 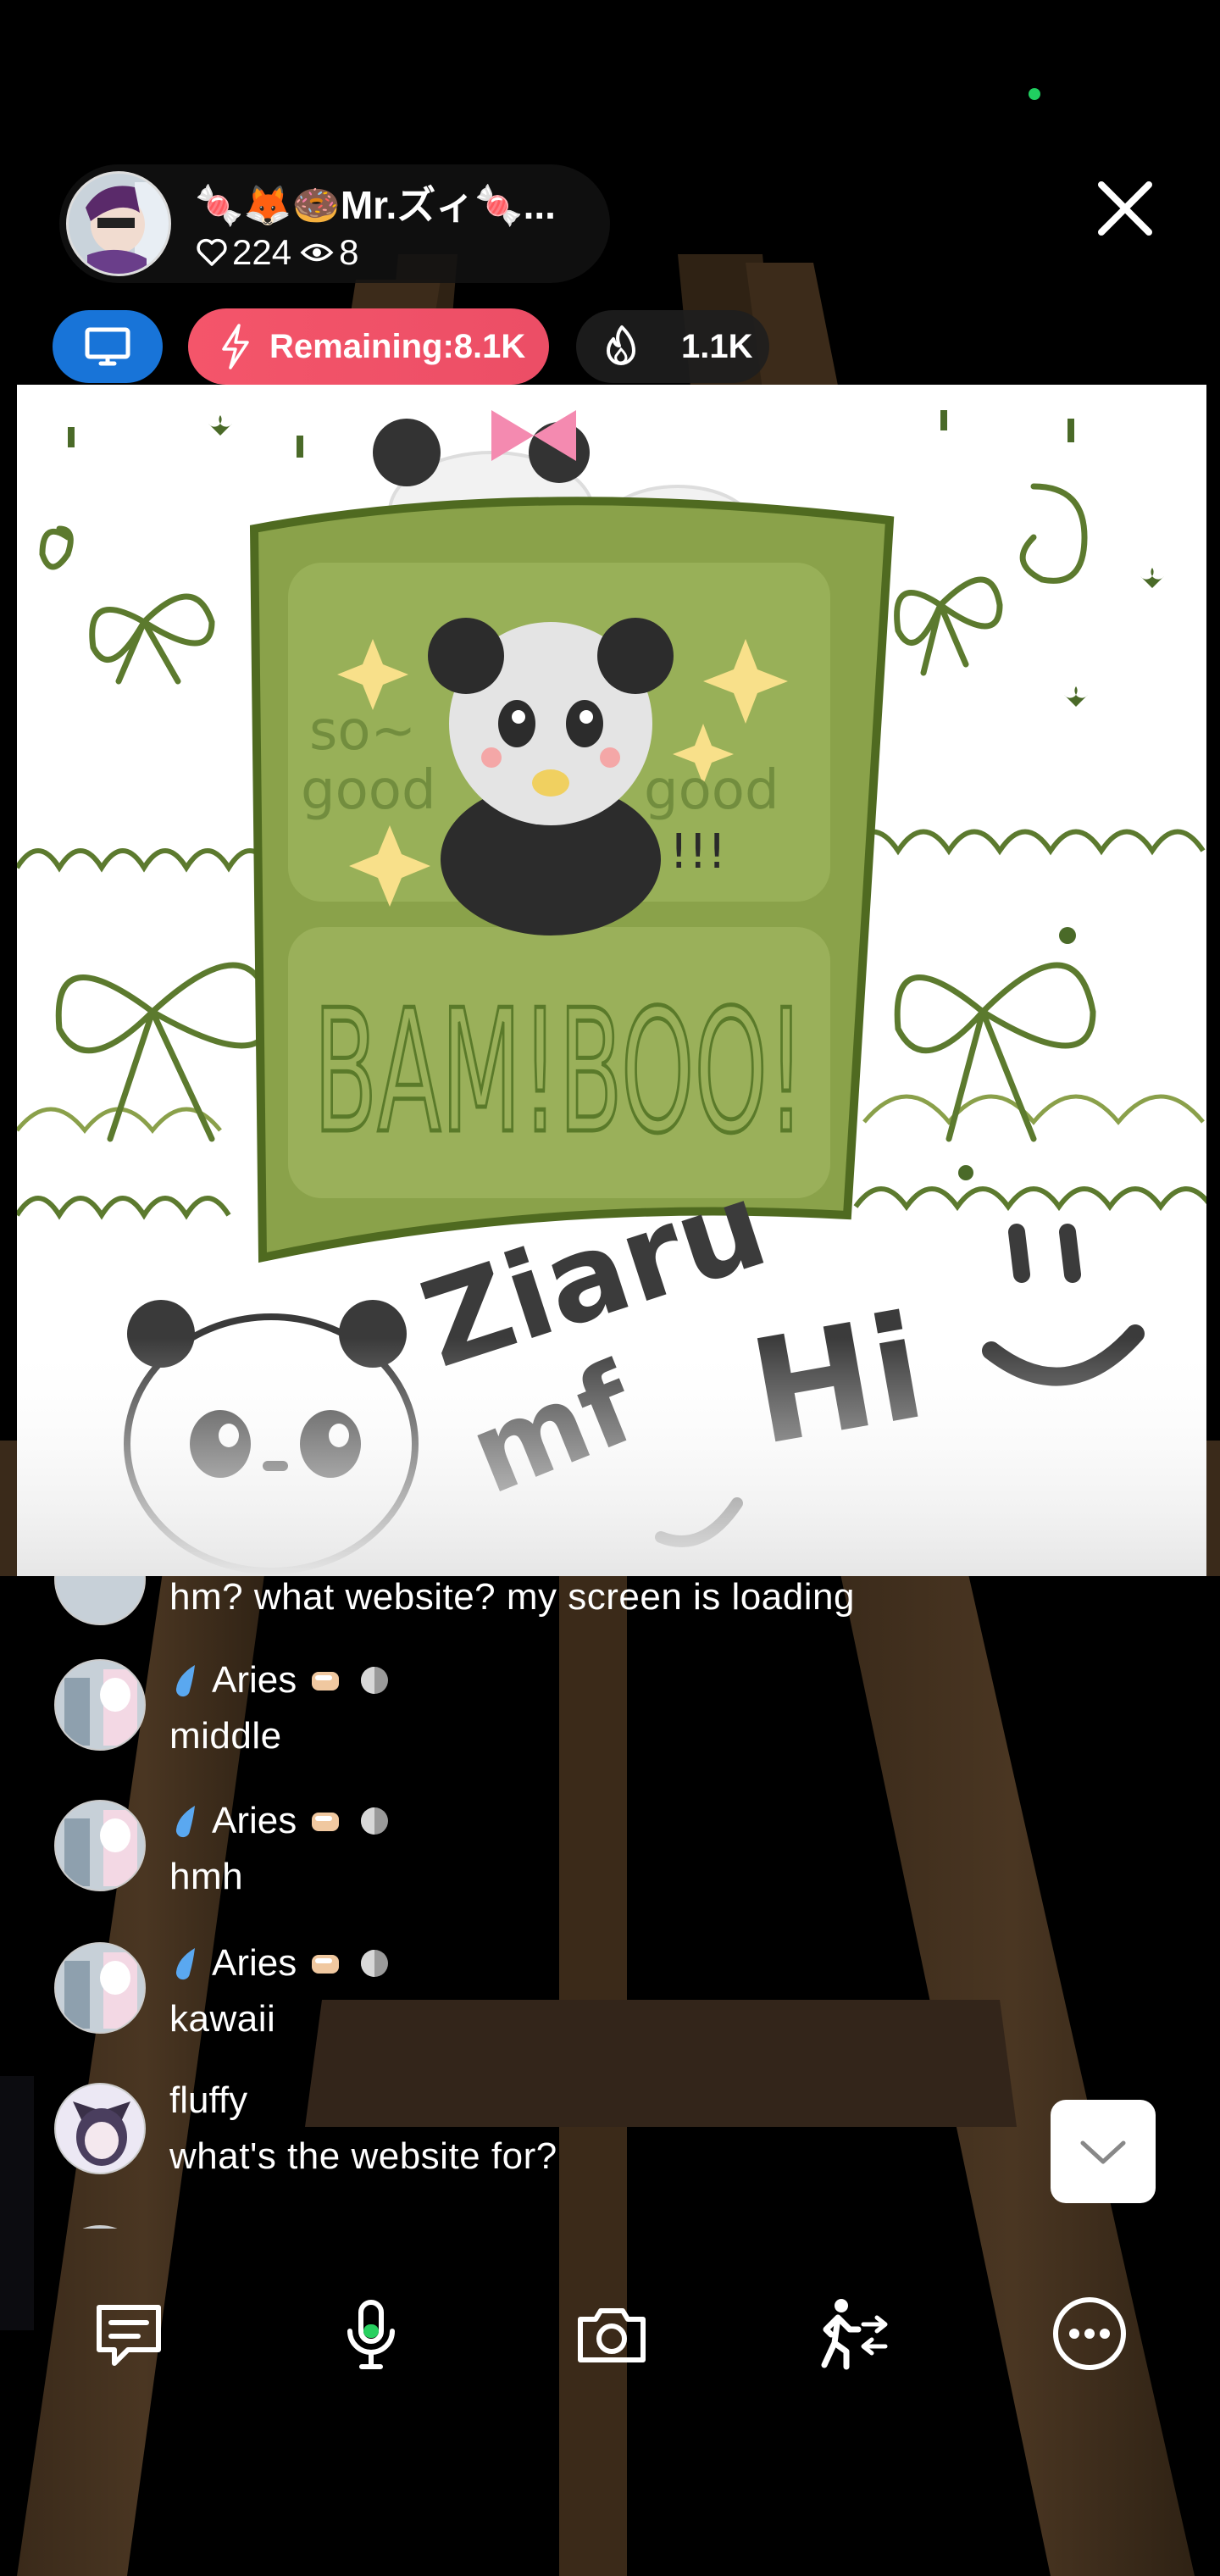 I want to click on chevron-down-icon, so click(x=1103, y=2152).